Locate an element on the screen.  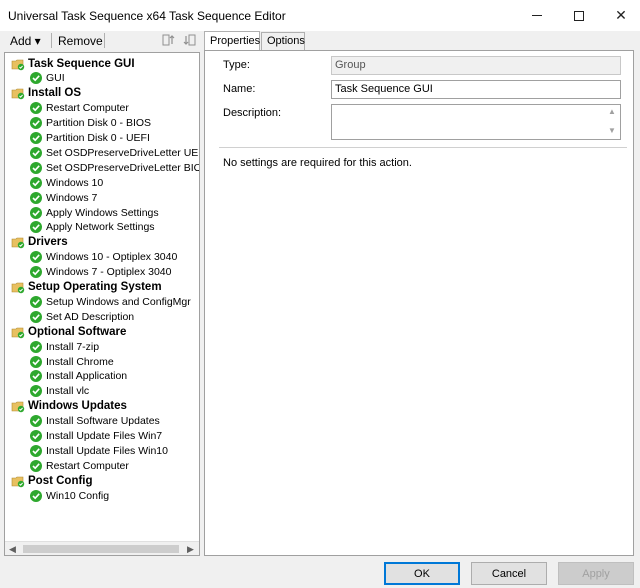
tree-group: Post Config is located at coordinates (52, 480).